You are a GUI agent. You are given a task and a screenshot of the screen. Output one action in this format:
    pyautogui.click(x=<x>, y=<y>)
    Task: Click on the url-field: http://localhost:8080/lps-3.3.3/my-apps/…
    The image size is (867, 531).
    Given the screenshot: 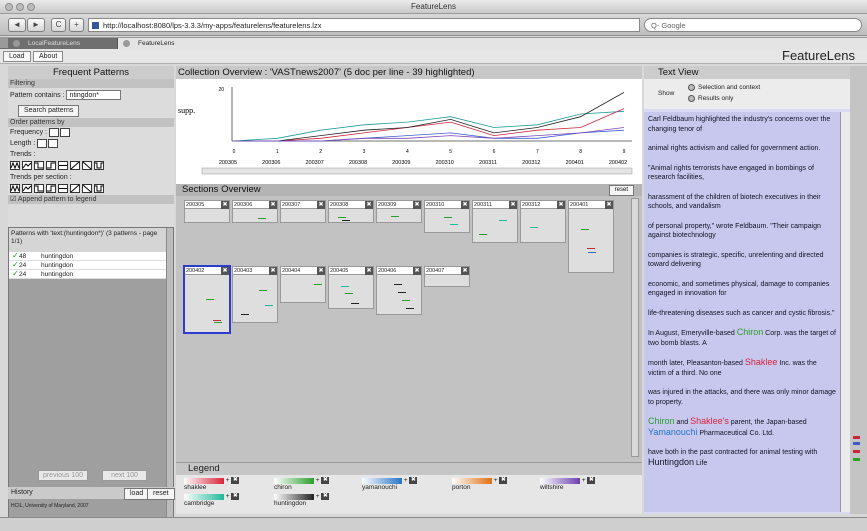 What is the action you would take?
    pyautogui.click(x=364, y=25)
    